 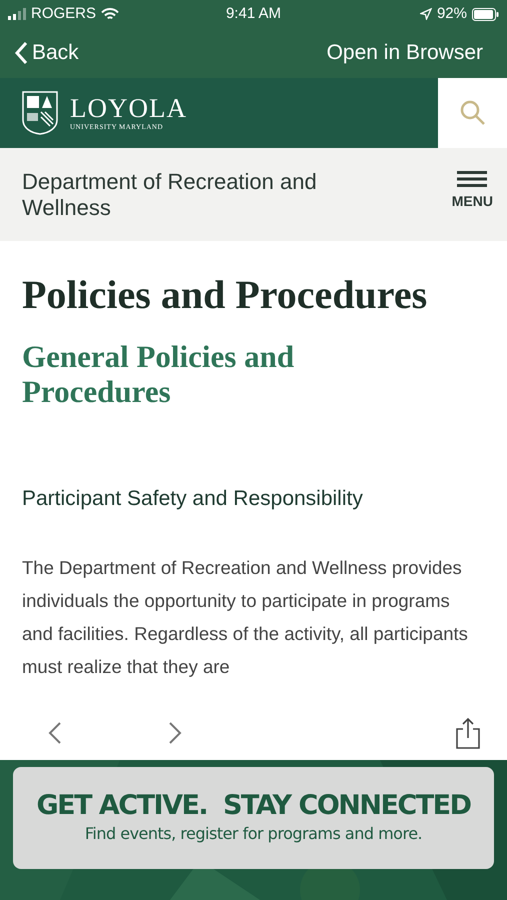 I want to click on carrier-name: ROGERS, so click(x=63, y=14).